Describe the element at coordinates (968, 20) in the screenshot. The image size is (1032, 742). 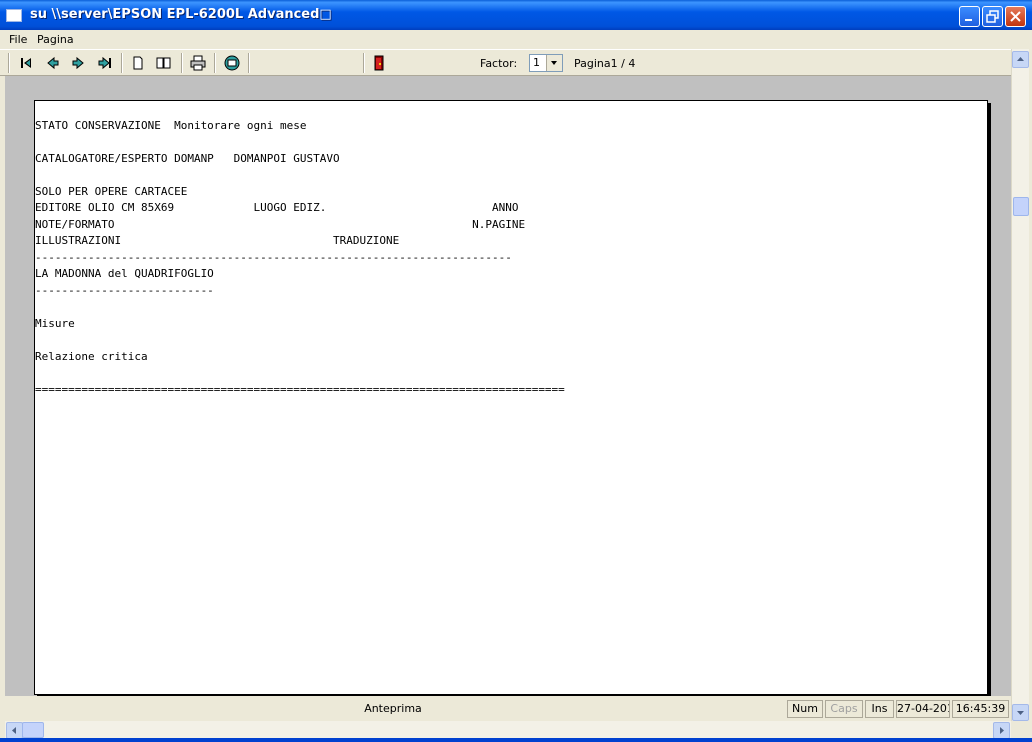
I see `minimize-icon` at that location.